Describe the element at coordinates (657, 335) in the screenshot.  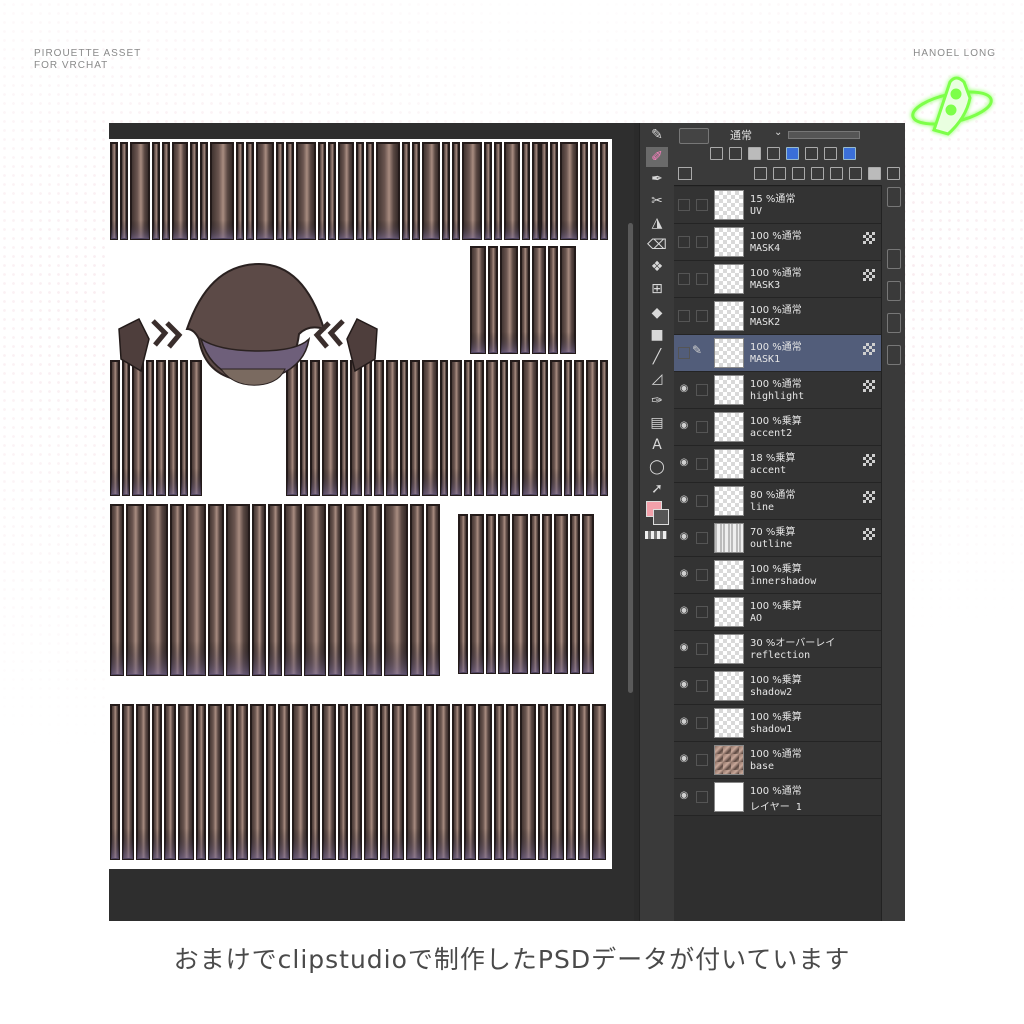
I see `gradient-icon: ■` at that location.